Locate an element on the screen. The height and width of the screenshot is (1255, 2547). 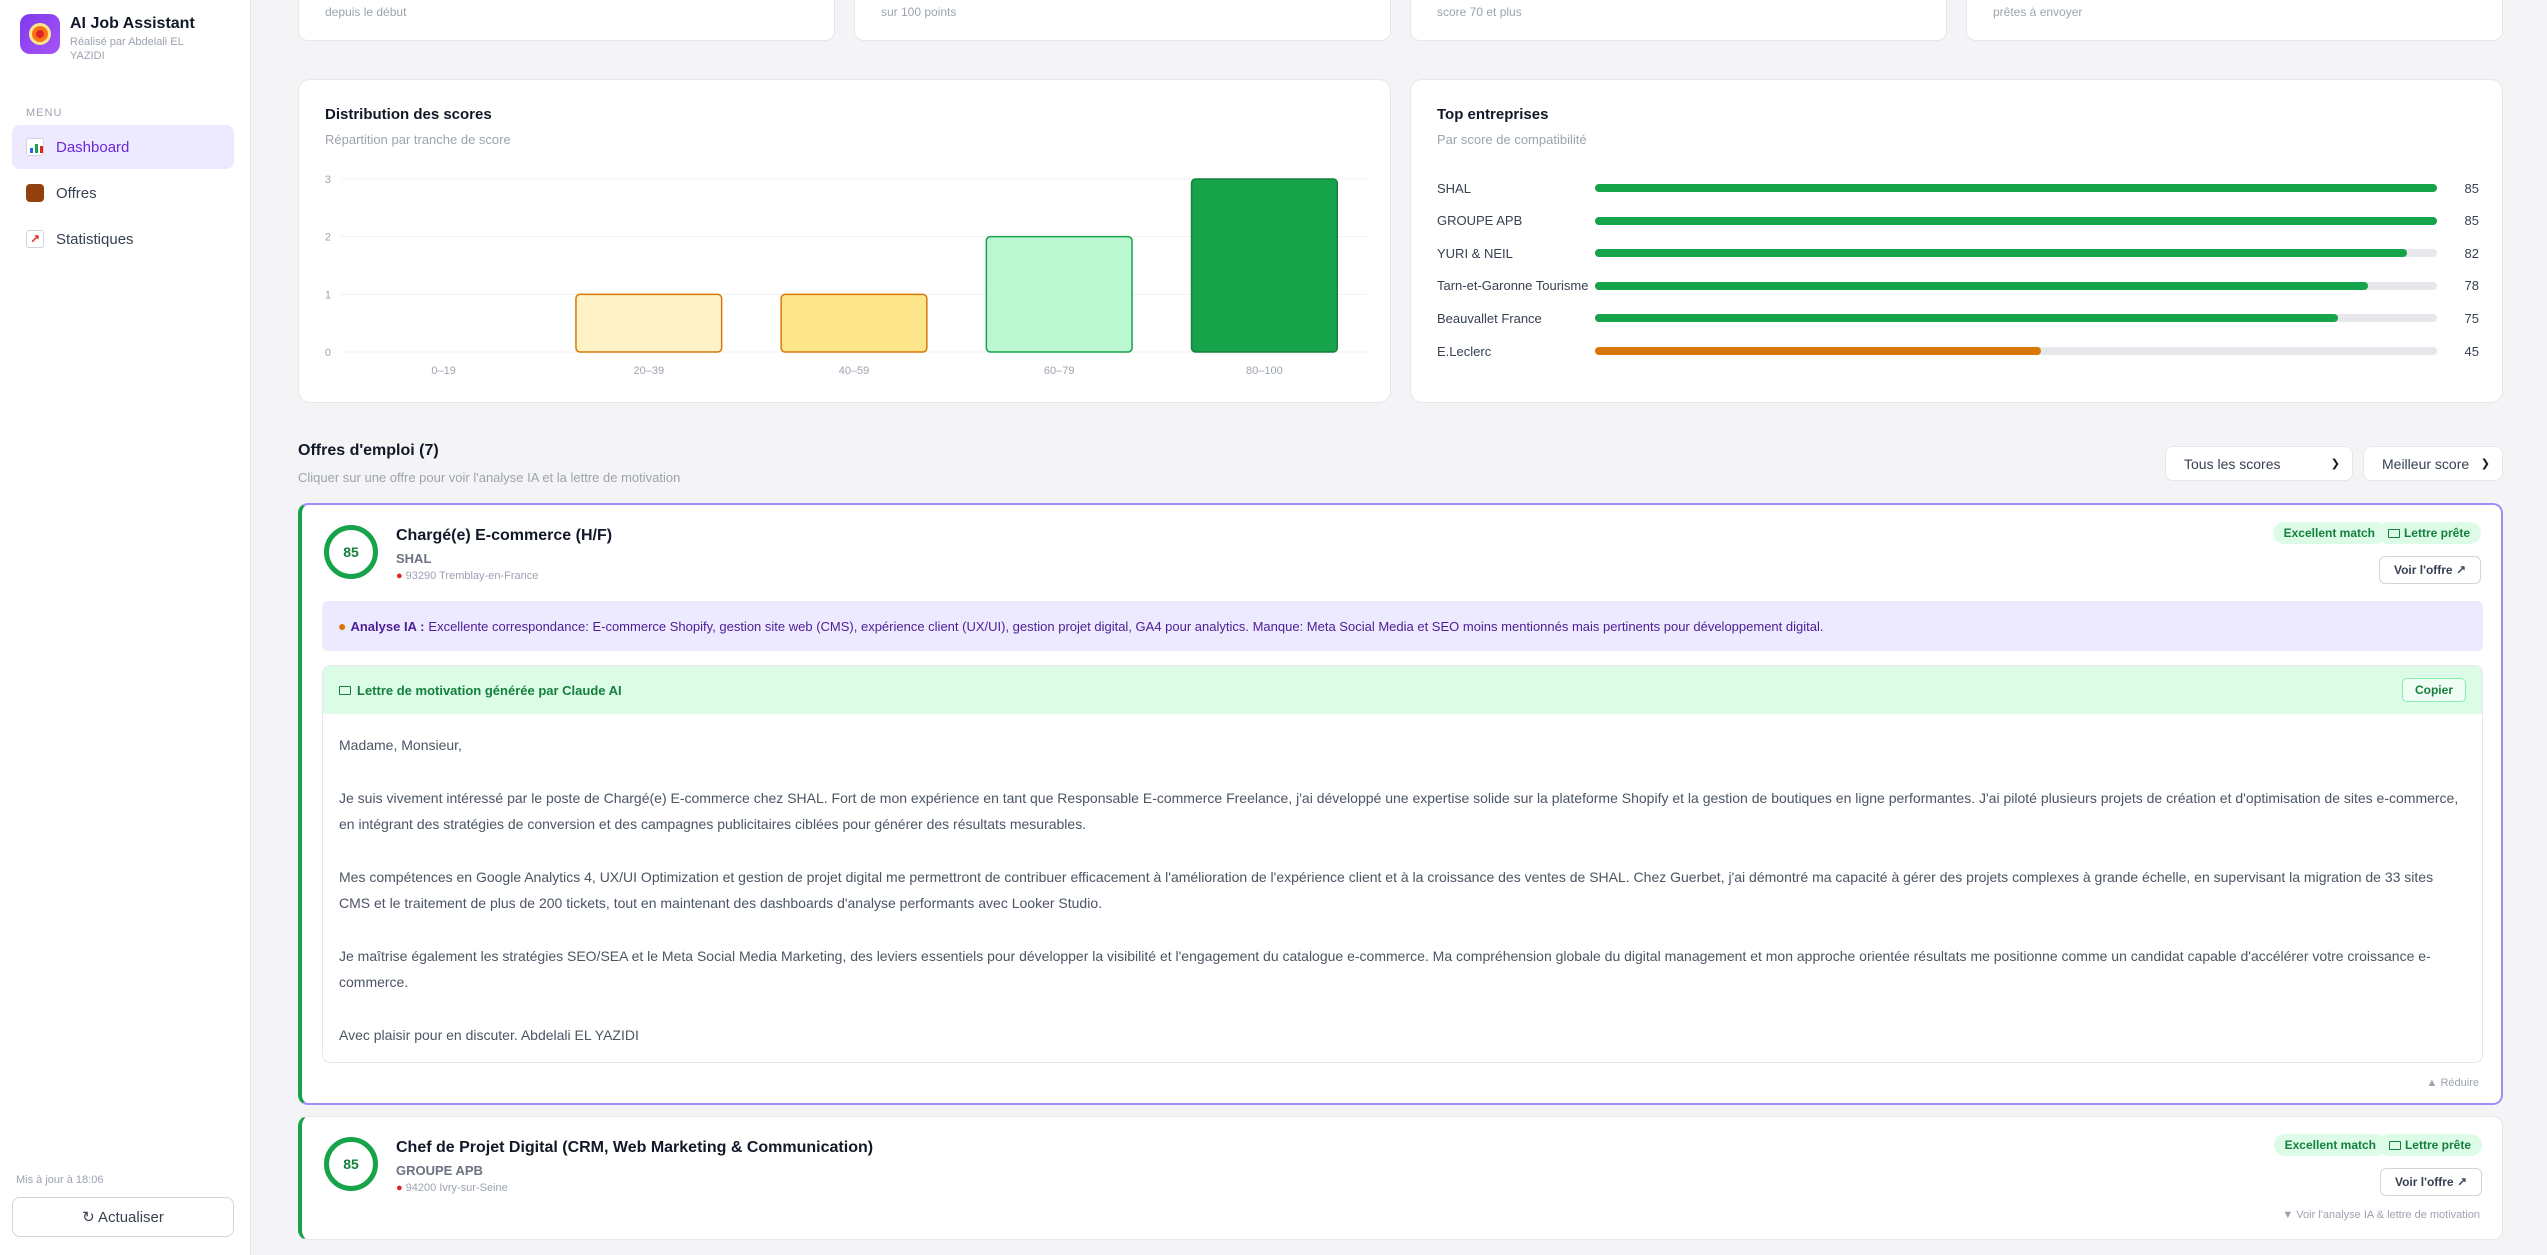
x-tick-label: 0–19 is located at coordinates (443, 371).